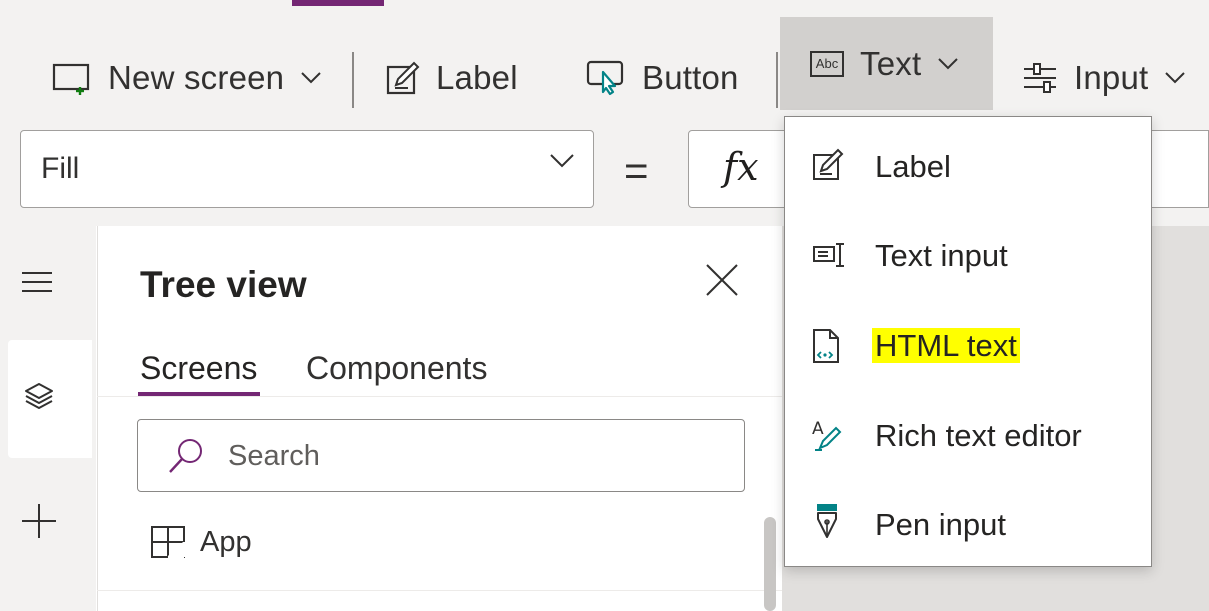 The width and height of the screenshot is (1209, 611). What do you see at coordinates (226, 541) in the screenshot?
I see `tree-item-label: App` at bounding box center [226, 541].